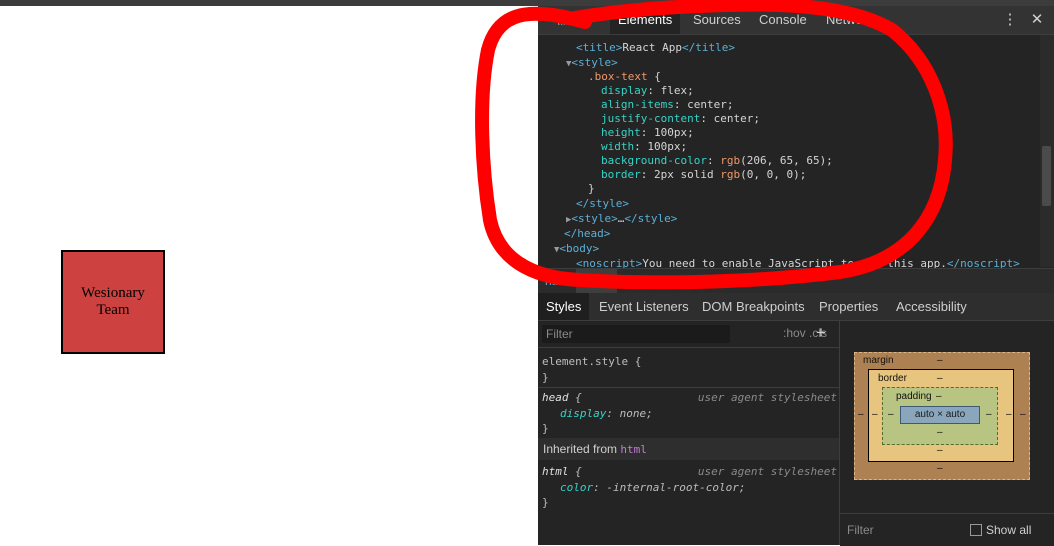 This screenshot has height=546, width=1054. What do you see at coordinates (1010, 20) in the screenshot?
I see `more-vert-icon: ⋮` at bounding box center [1010, 20].